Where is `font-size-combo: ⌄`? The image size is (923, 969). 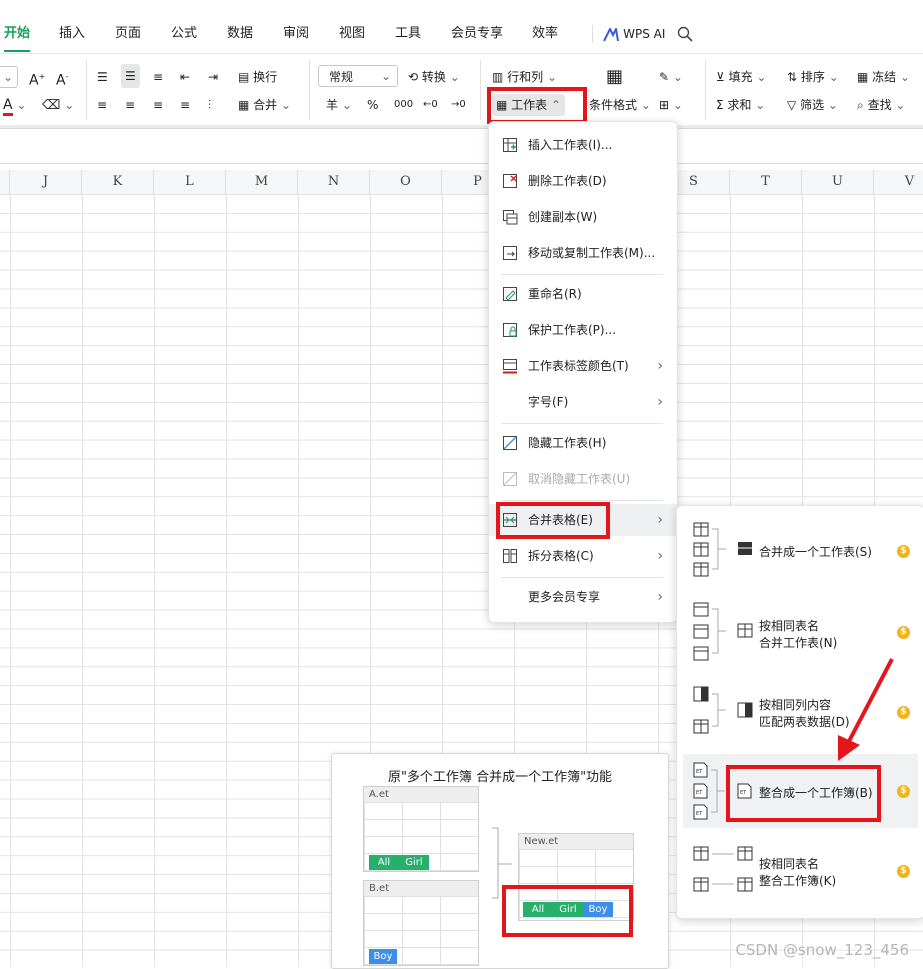
font-size-combo: ⌄ is located at coordinates (9, 77).